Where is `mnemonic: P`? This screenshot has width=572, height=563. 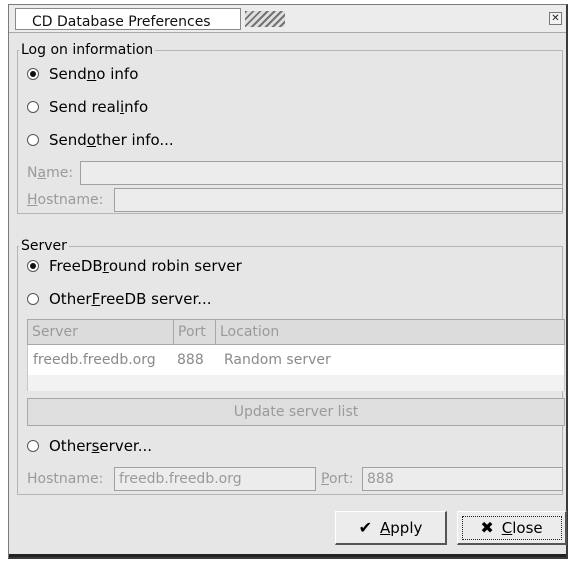
mnemonic: P is located at coordinates (325, 479).